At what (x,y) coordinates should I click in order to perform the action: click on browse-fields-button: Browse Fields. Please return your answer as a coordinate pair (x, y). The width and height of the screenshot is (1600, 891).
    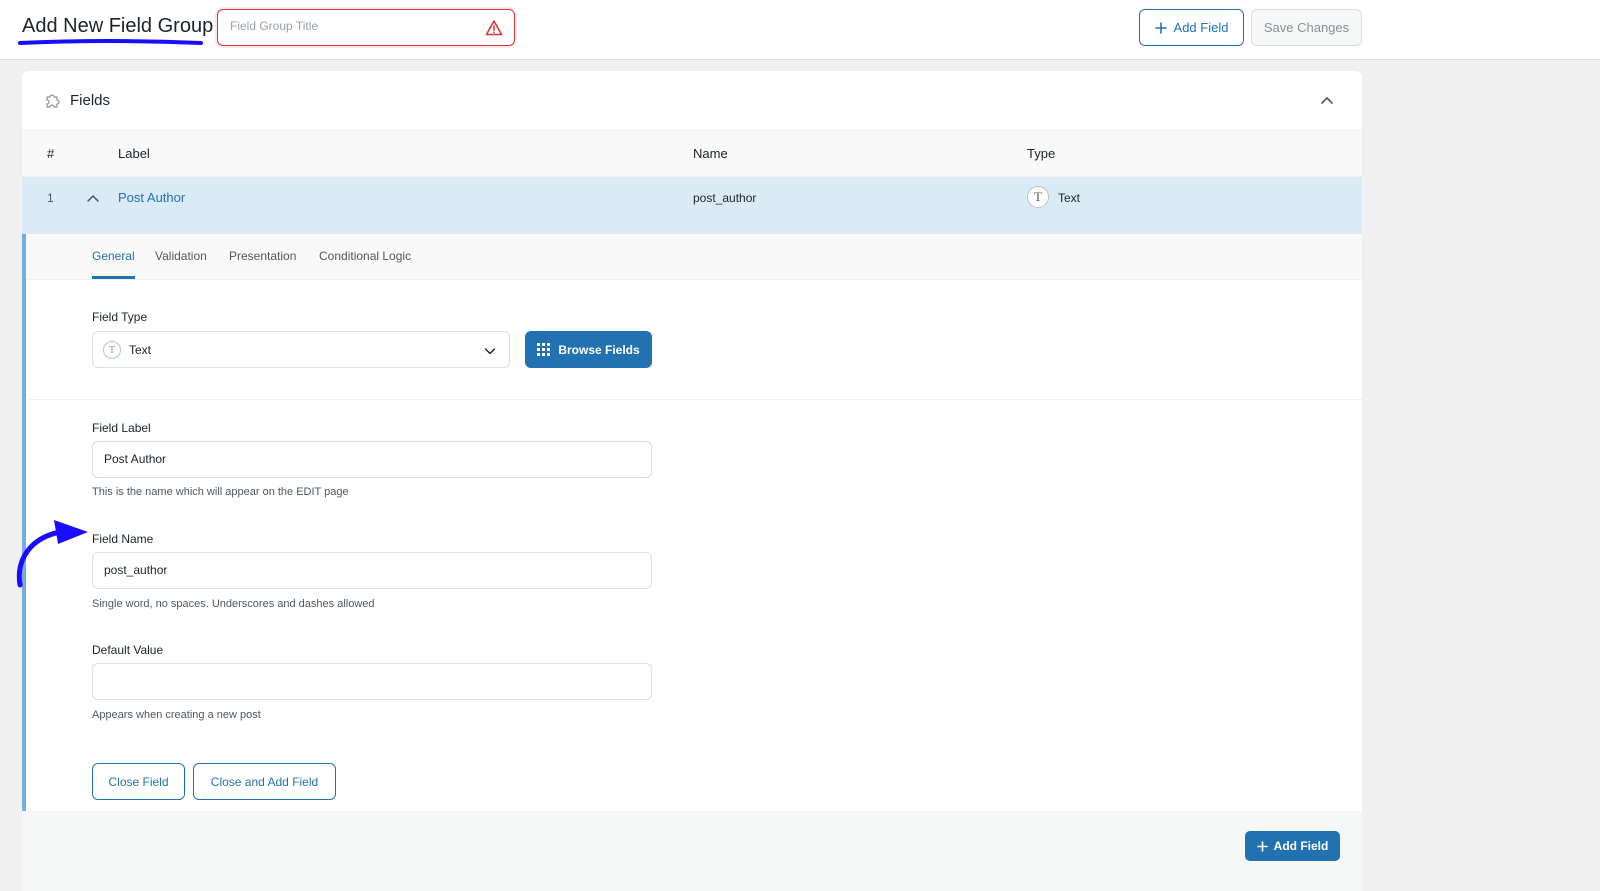
    Looking at the image, I should click on (588, 349).